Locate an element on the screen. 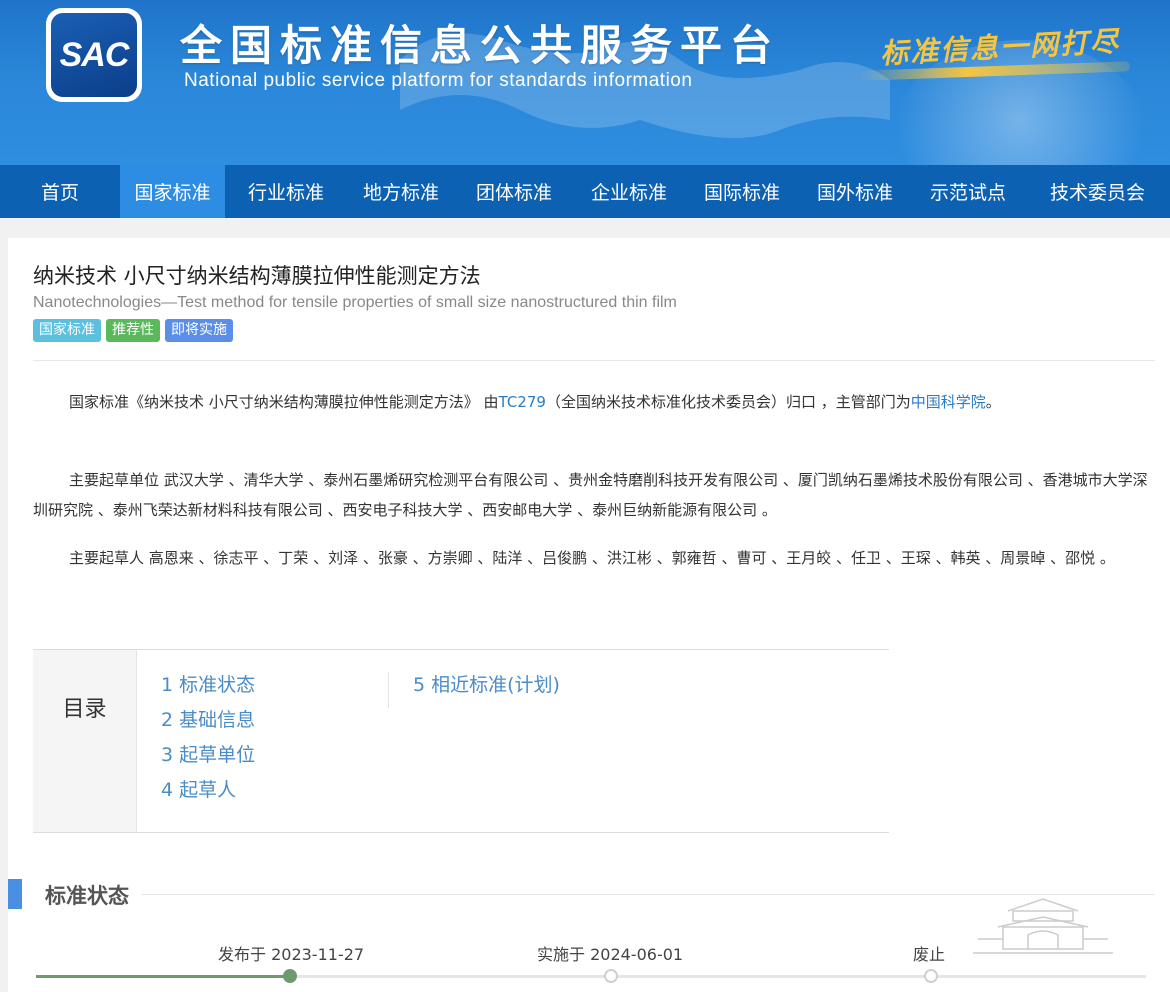  tag-national-standard: 国家标准 is located at coordinates (67, 330).